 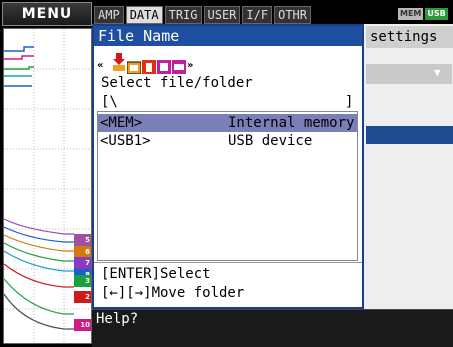 What do you see at coordinates (291, 123) in the screenshot?
I see `list-item-description: Internal memory` at bounding box center [291, 123].